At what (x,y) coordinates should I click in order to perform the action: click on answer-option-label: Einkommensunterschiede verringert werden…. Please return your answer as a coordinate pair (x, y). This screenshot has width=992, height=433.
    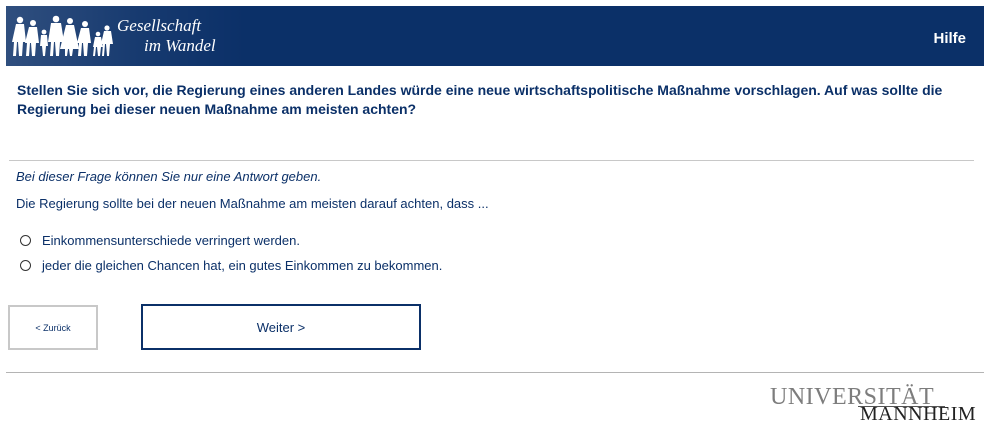
    Looking at the image, I should click on (171, 240).